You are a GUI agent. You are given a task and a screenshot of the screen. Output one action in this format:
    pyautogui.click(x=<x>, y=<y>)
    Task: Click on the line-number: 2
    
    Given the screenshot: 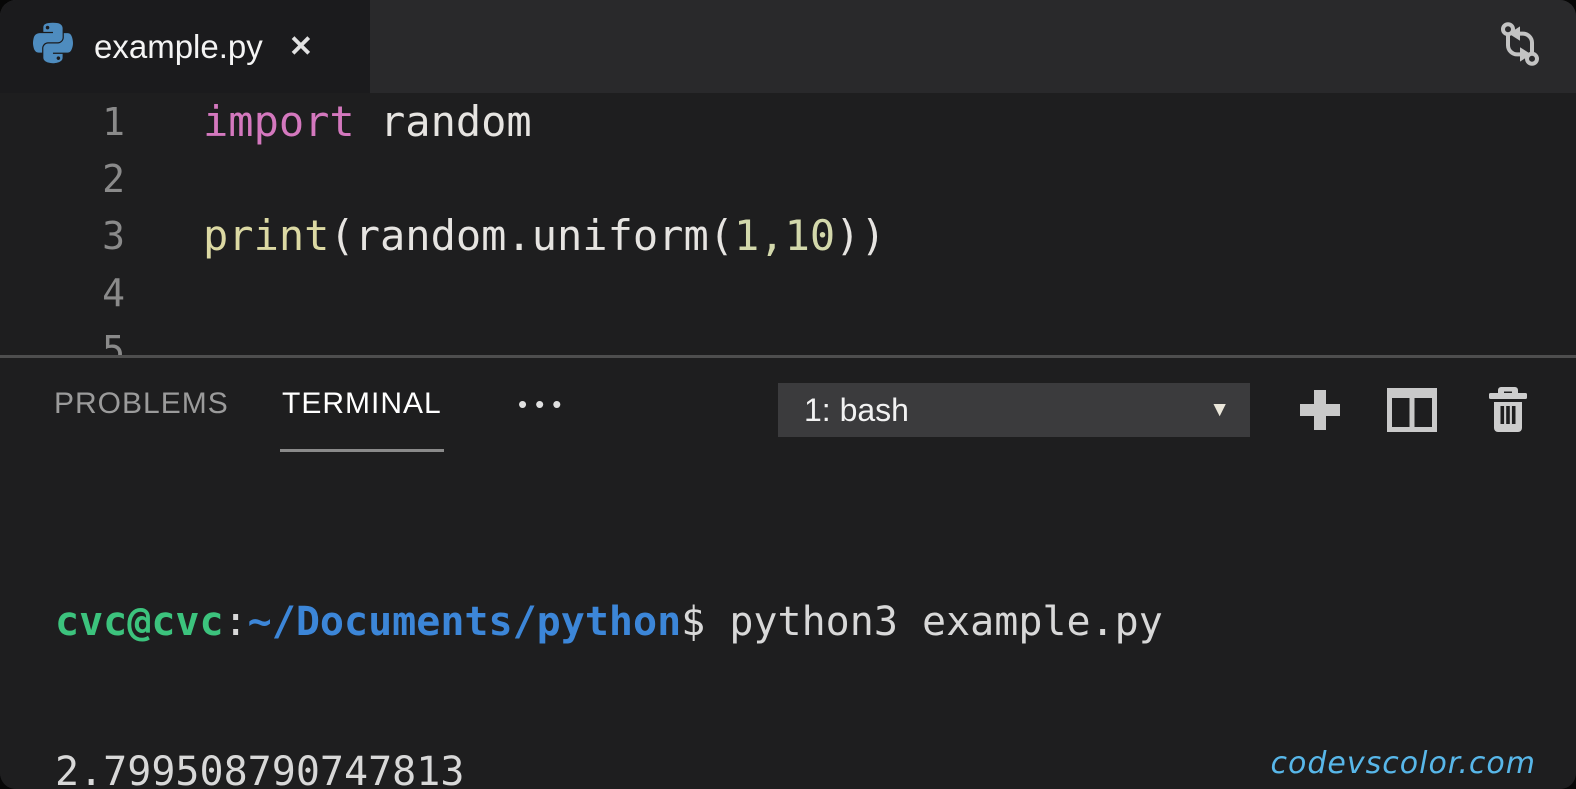 What is the action you would take?
    pyautogui.click(x=113, y=178)
    